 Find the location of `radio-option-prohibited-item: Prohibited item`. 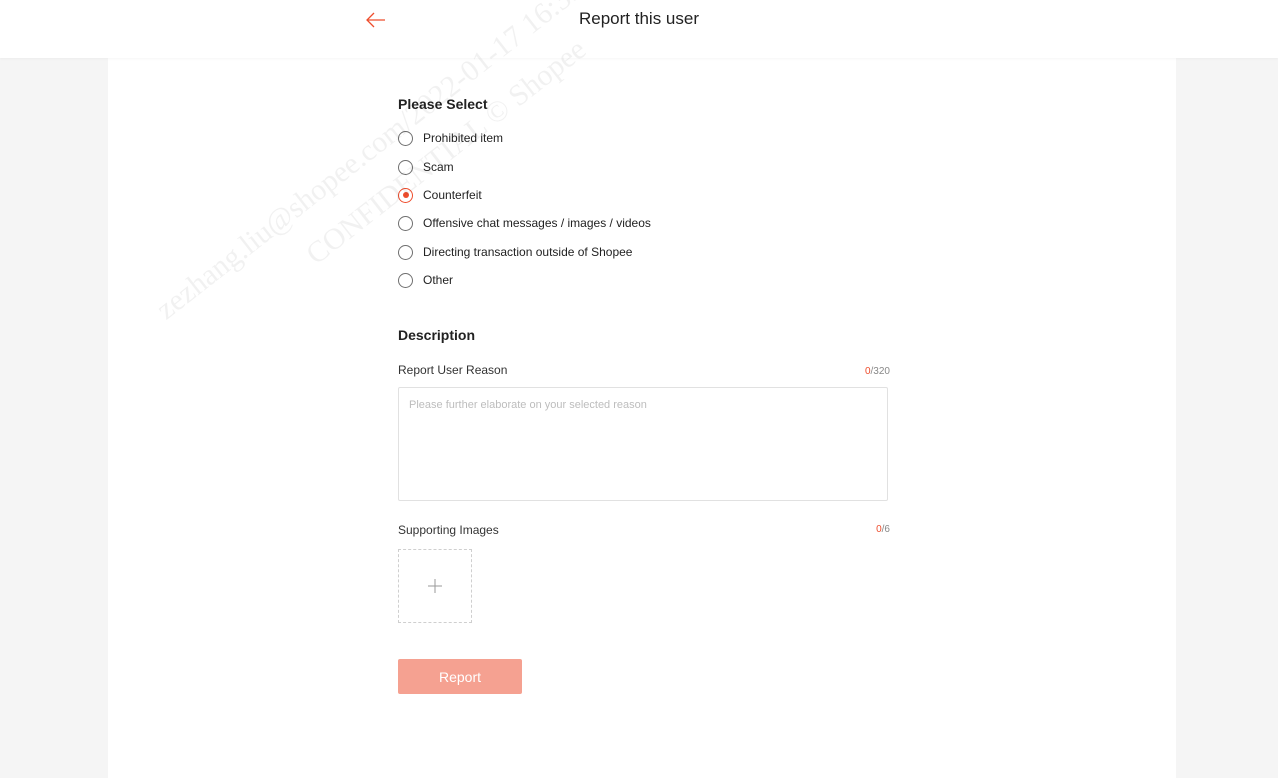

radio-option-prohibited-item: Prohibited item is located at coordinates (450, 138).